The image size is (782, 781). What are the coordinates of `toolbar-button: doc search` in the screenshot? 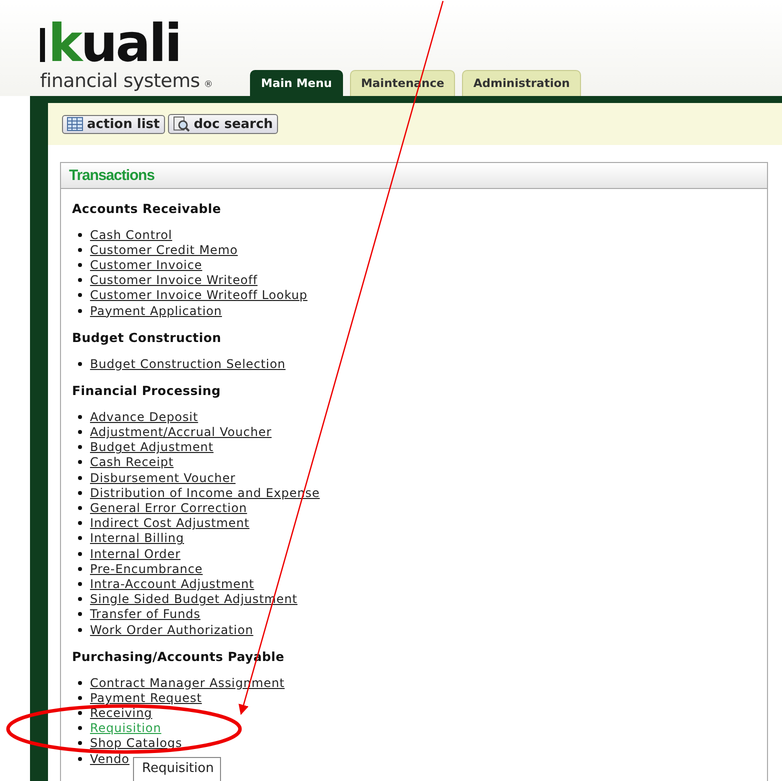 It's located at (223, 124).